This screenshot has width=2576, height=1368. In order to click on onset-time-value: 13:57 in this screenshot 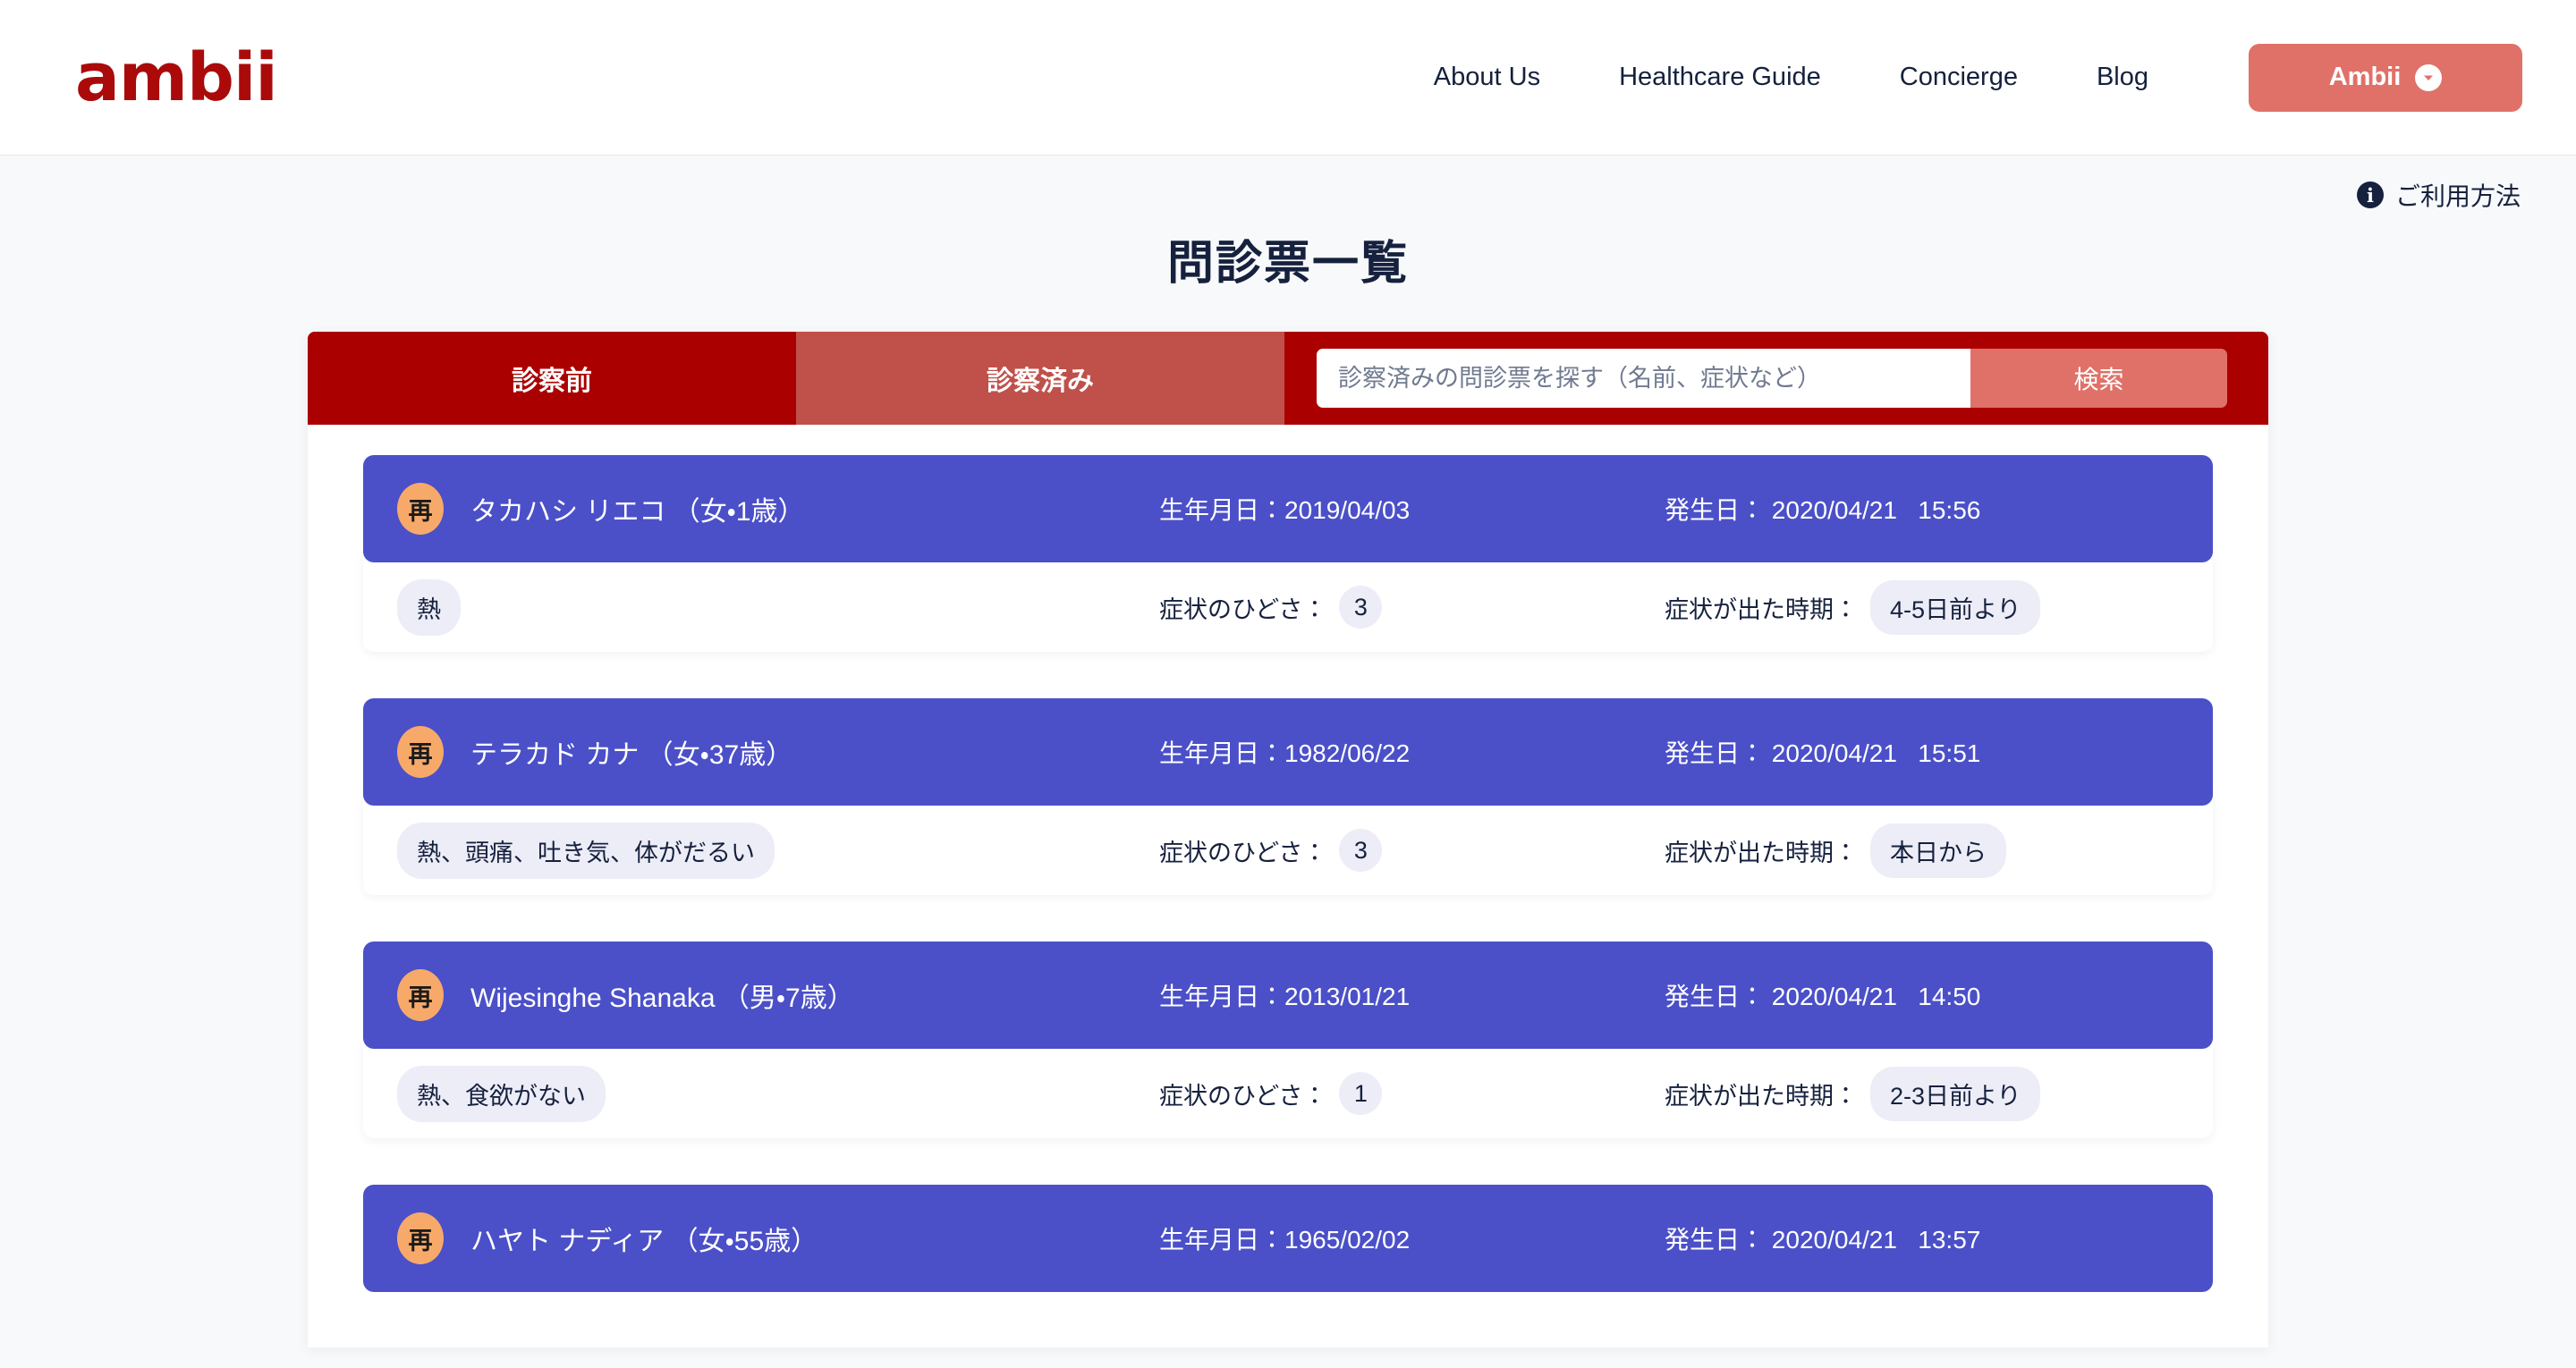, I will do `click(1949, 1240)`.